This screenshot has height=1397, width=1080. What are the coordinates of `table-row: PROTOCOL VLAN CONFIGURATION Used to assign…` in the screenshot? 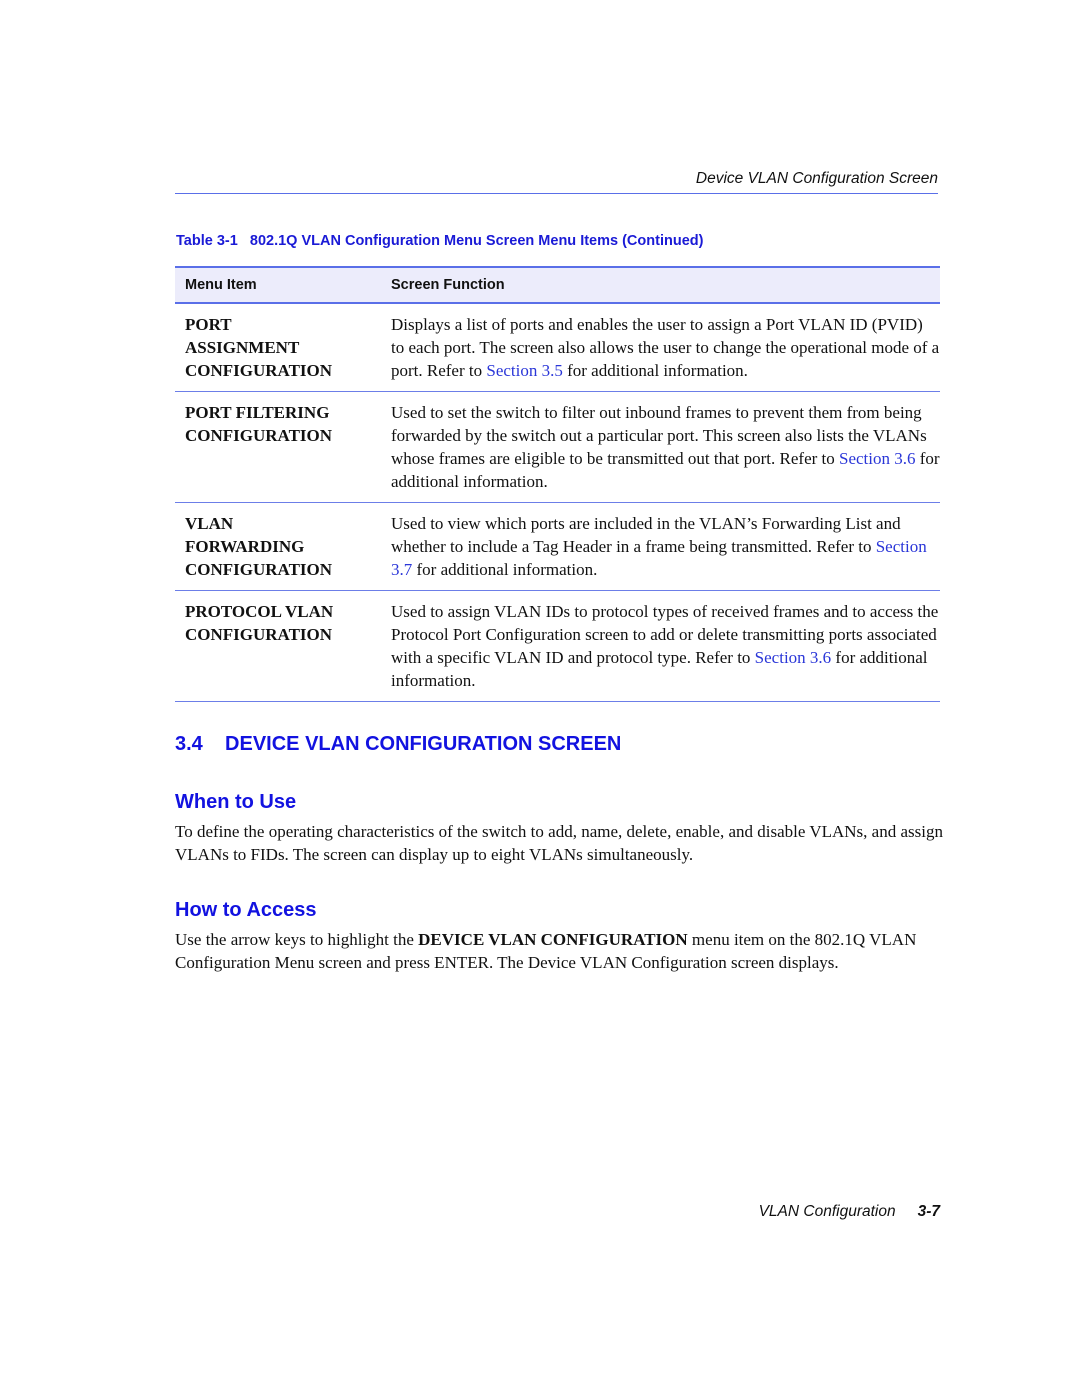 It's located at (557, 646).